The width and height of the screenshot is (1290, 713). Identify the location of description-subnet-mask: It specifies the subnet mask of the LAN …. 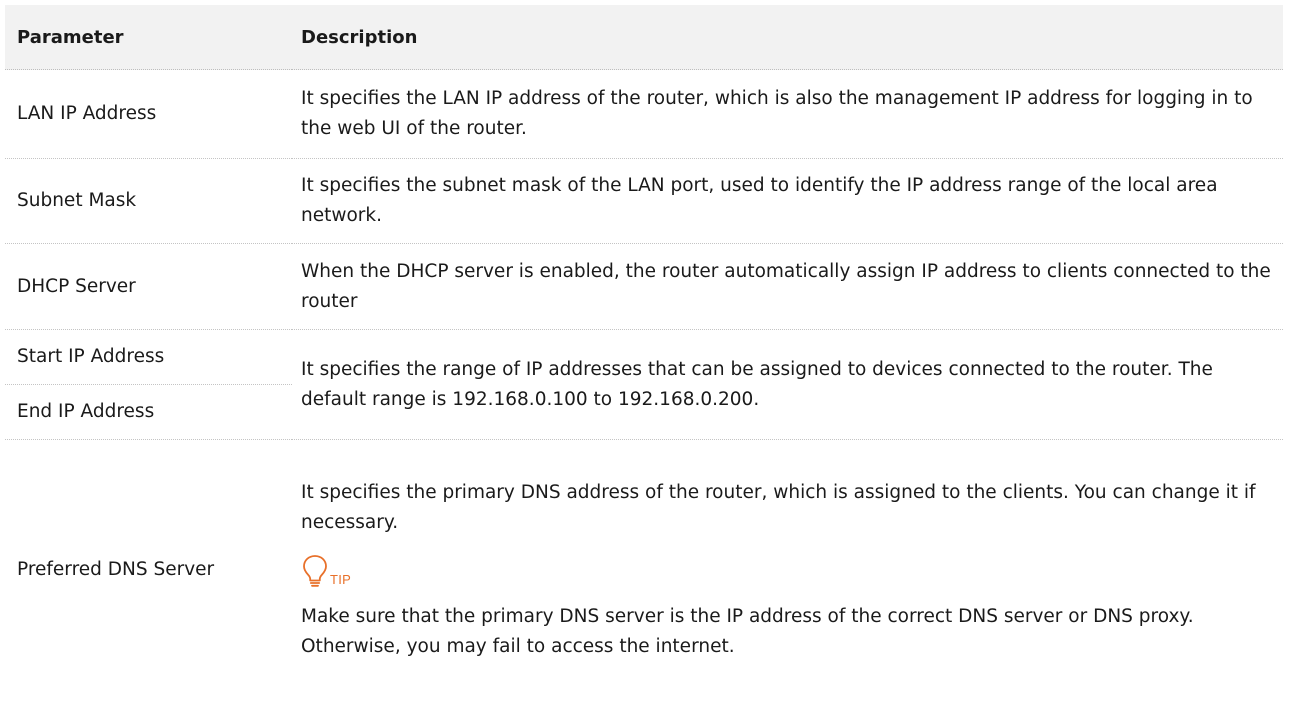
(787, 201).